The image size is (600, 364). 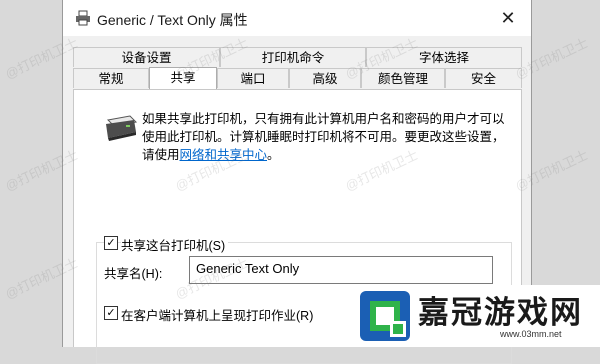 I want to click on render-jobs-label: 在客户端计算机上呈现打印作业(R), so click(x=217, y=316).